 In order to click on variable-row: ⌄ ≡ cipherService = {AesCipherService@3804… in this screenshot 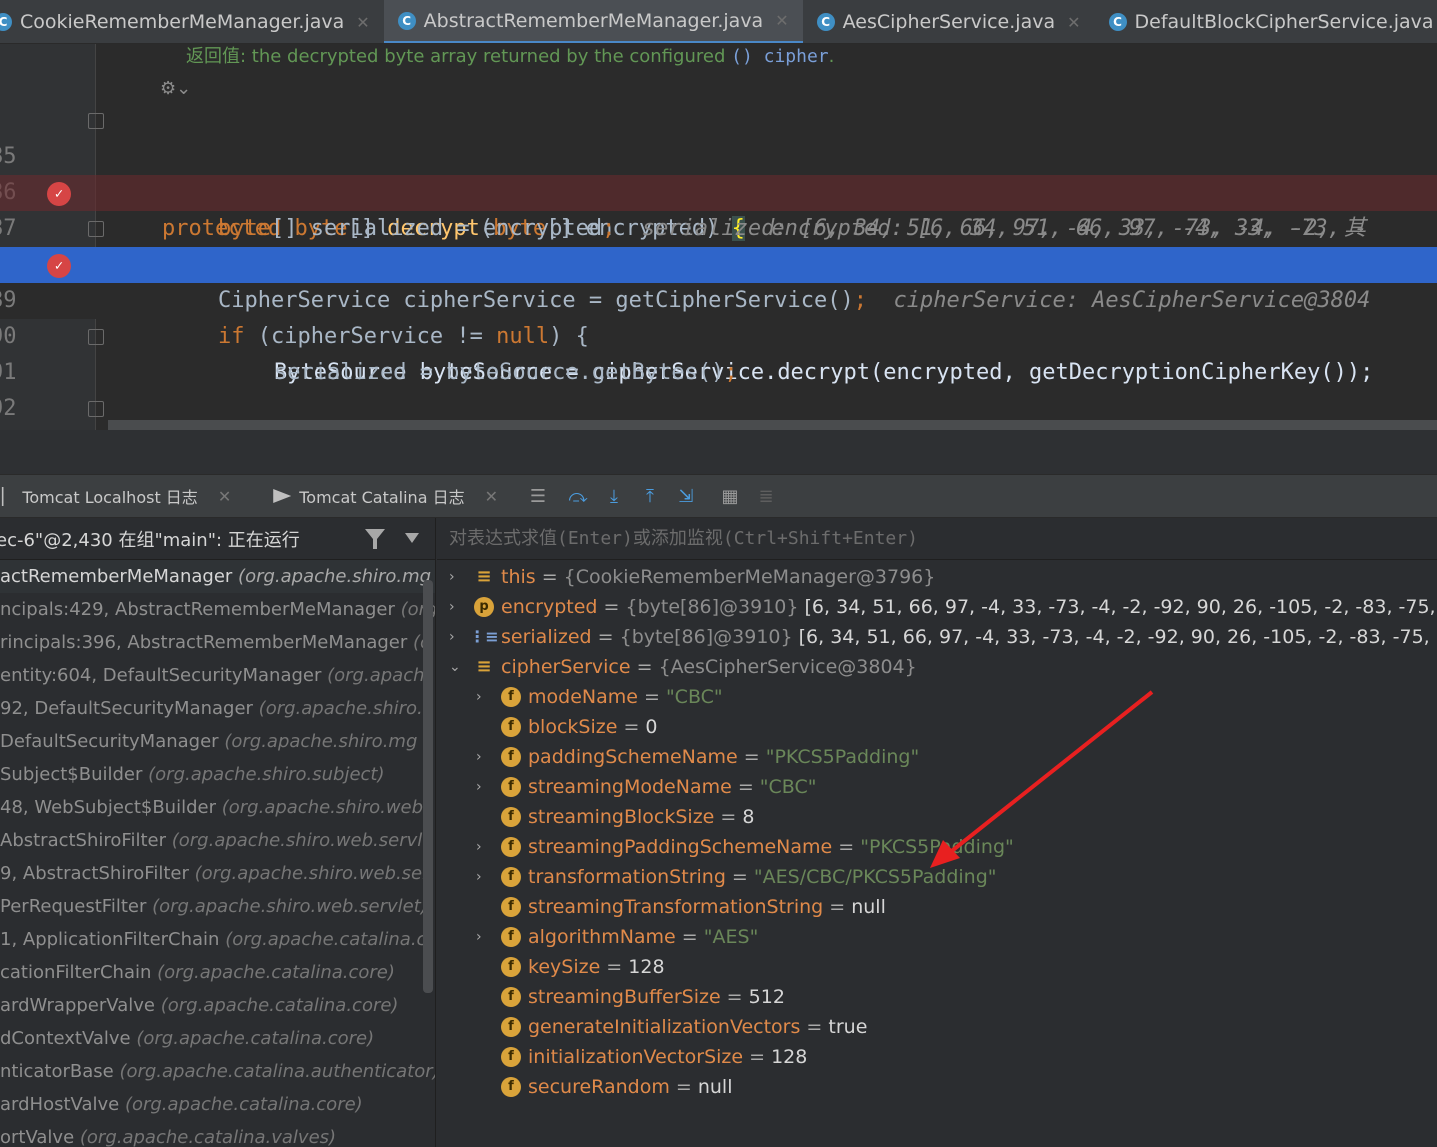, I will do `click(937, 667)`.